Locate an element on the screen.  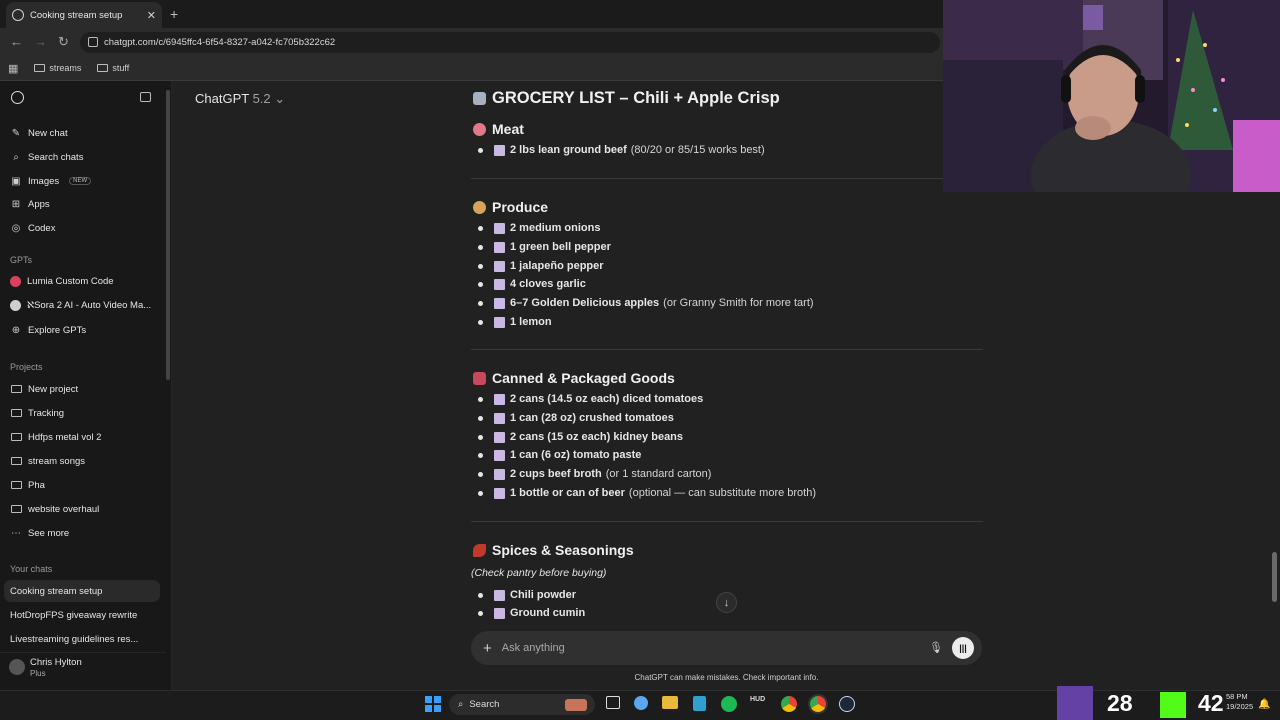
kick-viewer-count: 42 is located at coordinates (1211, 703).